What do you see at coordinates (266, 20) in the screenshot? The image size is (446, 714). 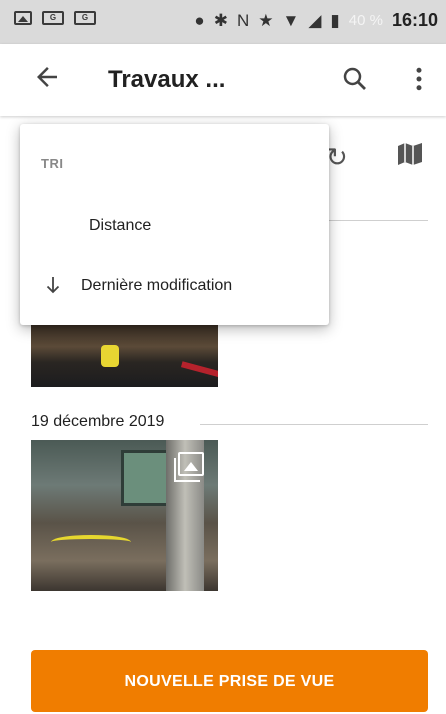 I see `star-icon: ★` at bounding box center [266, 20].